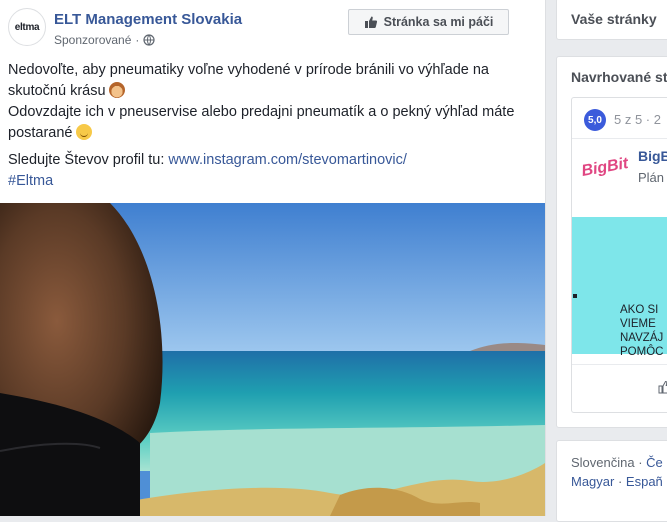 The image size is (667, 522). I want to click on suggested-pages-title: Navrhované st, so click(619, 77).